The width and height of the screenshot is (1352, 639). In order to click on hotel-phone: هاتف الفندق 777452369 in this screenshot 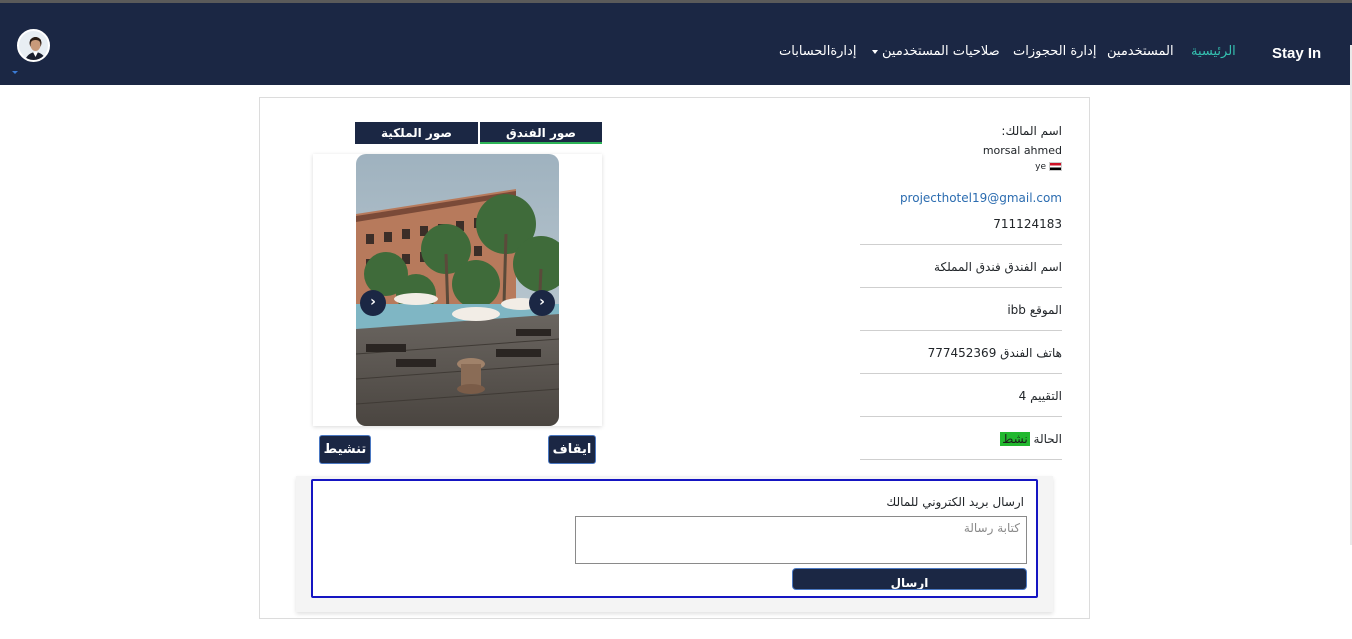, I will do `click(994, 353)`.